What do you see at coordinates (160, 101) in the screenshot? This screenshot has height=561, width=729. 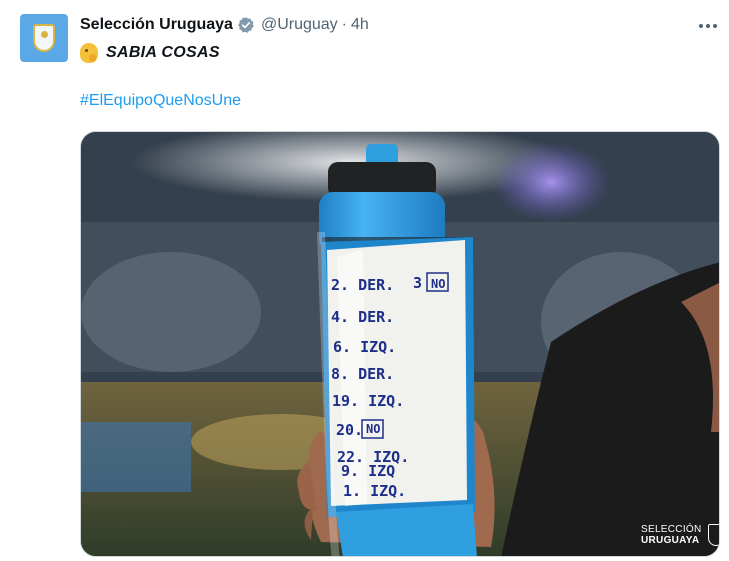 I see `hashtag-link: #ElEquipoQueNosUne` at bounding box center [160, 101].